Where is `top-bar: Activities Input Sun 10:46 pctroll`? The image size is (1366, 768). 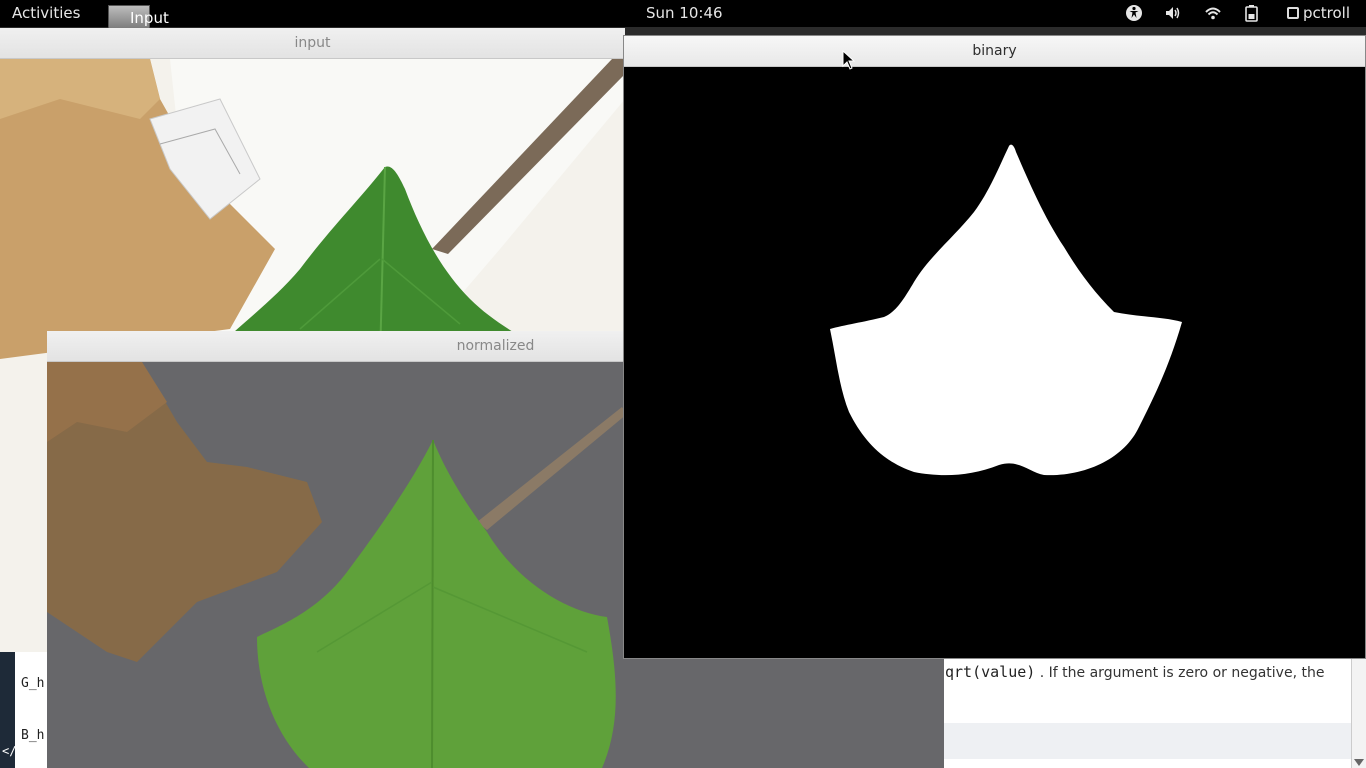
top-bar: Activities Input Sun 10:46 pctroll is located at coordinates (683, 15).